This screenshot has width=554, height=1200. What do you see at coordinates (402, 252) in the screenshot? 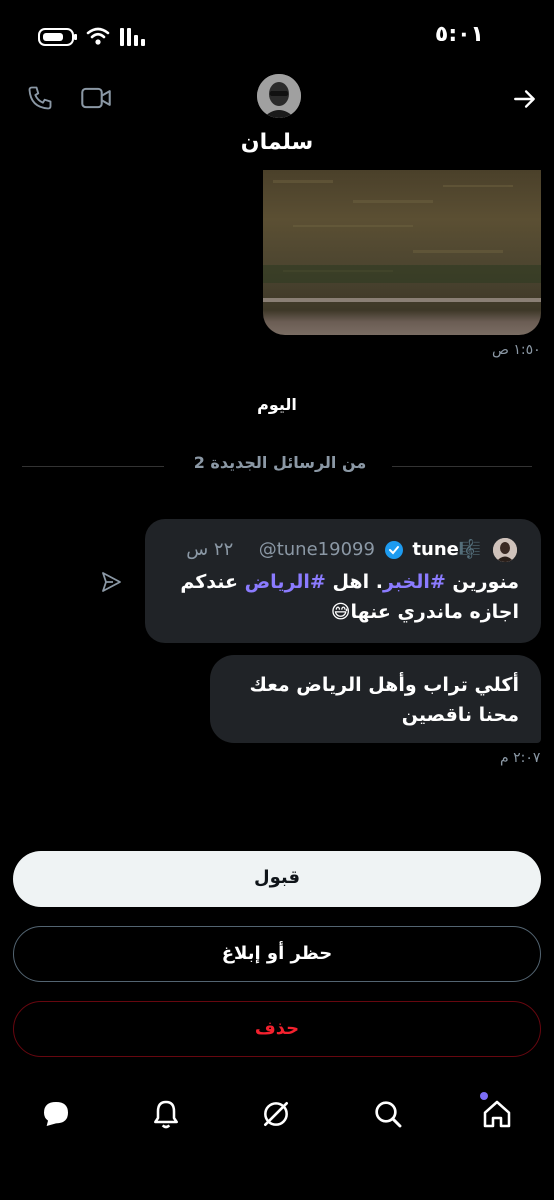
I see `image-message` at bounding box center [402, 252].